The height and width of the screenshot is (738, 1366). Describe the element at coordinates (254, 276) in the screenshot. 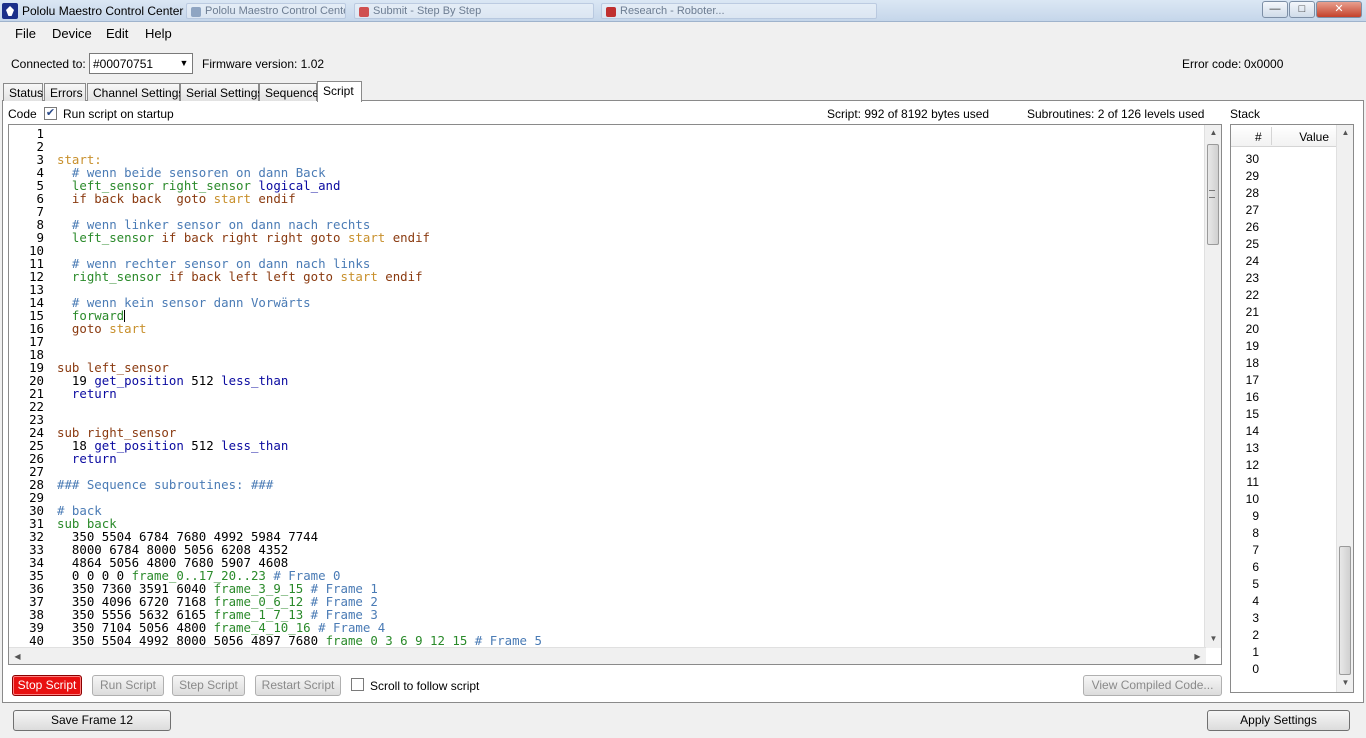

I see `code-token: if back left left goto` at that location.